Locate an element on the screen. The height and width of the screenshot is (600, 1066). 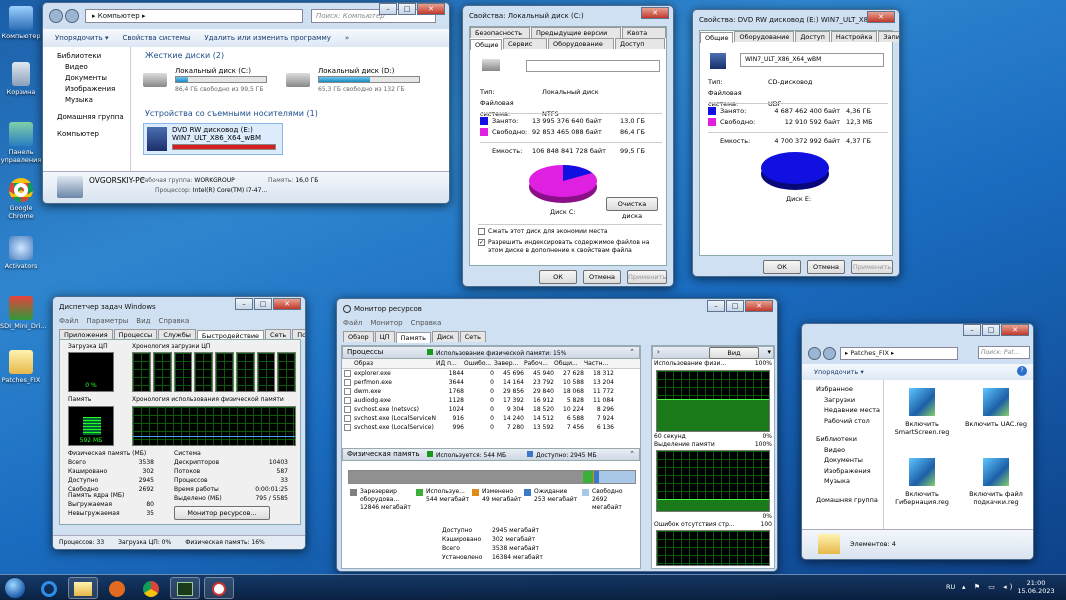
taskbar-ie is located at coordinates (49, 588).